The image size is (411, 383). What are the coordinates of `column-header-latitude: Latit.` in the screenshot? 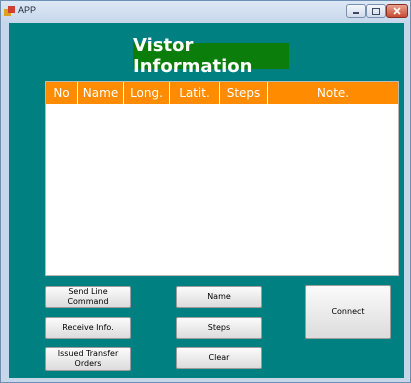 It's located at (195, 93).